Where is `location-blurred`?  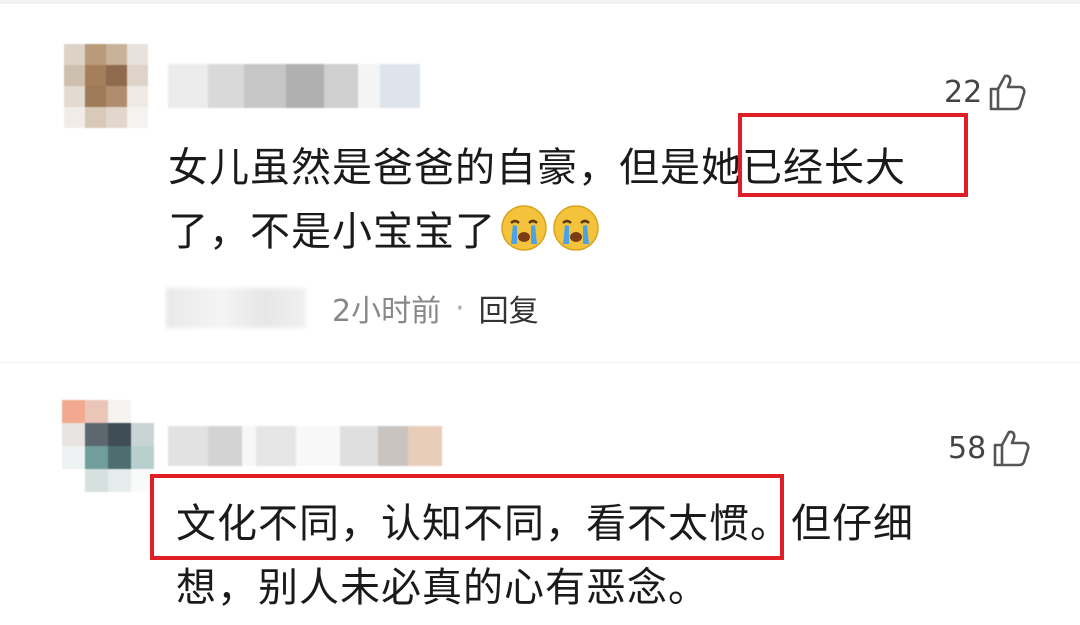
location-blurred is located at coordinates (236, 308).